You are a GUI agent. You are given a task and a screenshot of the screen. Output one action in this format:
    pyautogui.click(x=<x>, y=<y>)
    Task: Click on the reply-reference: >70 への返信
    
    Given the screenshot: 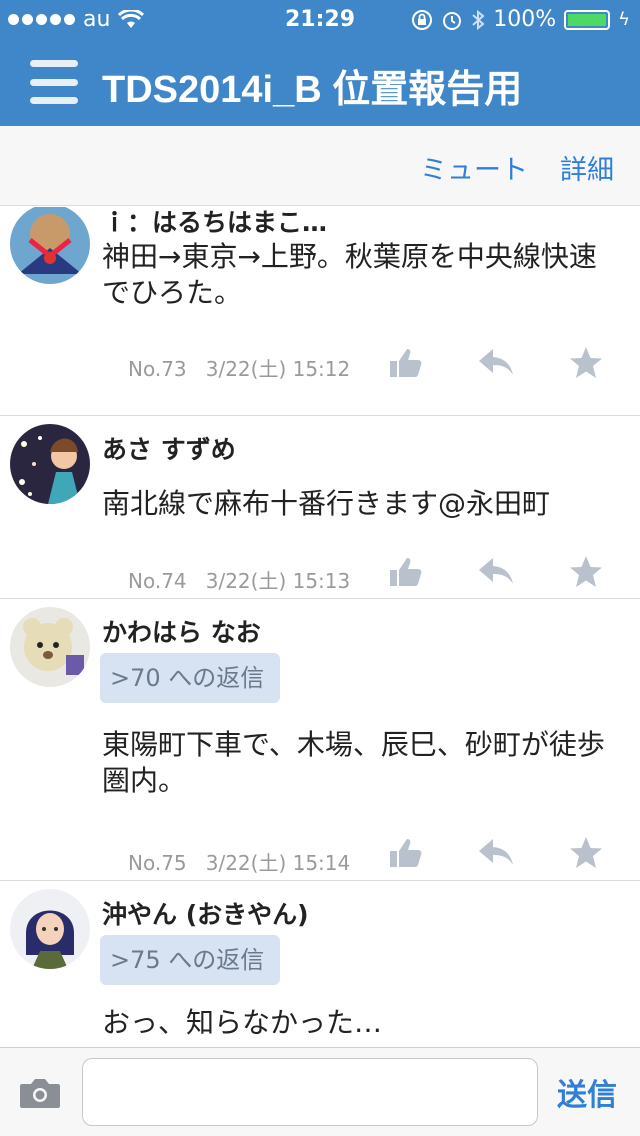 What is the action you would take?
    pyautogui.click(x=190, y=678)
    